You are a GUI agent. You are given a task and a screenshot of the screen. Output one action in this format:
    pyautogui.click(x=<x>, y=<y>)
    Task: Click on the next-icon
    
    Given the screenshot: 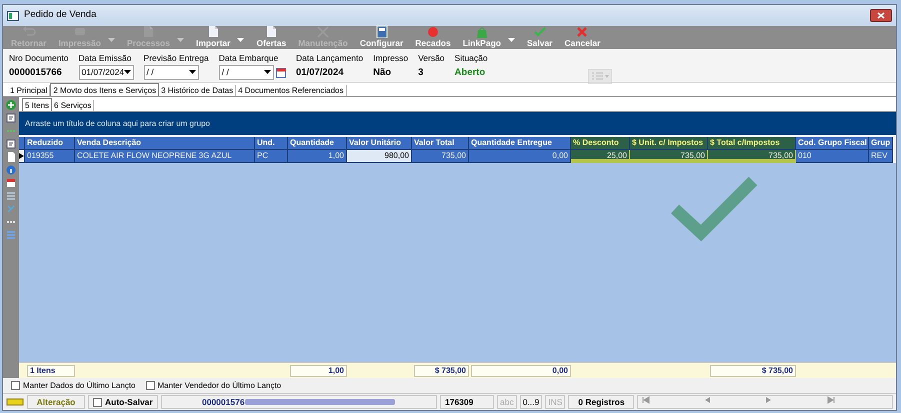 What is the action you would take?
    pyautogui.click(x=769, y=400)
    